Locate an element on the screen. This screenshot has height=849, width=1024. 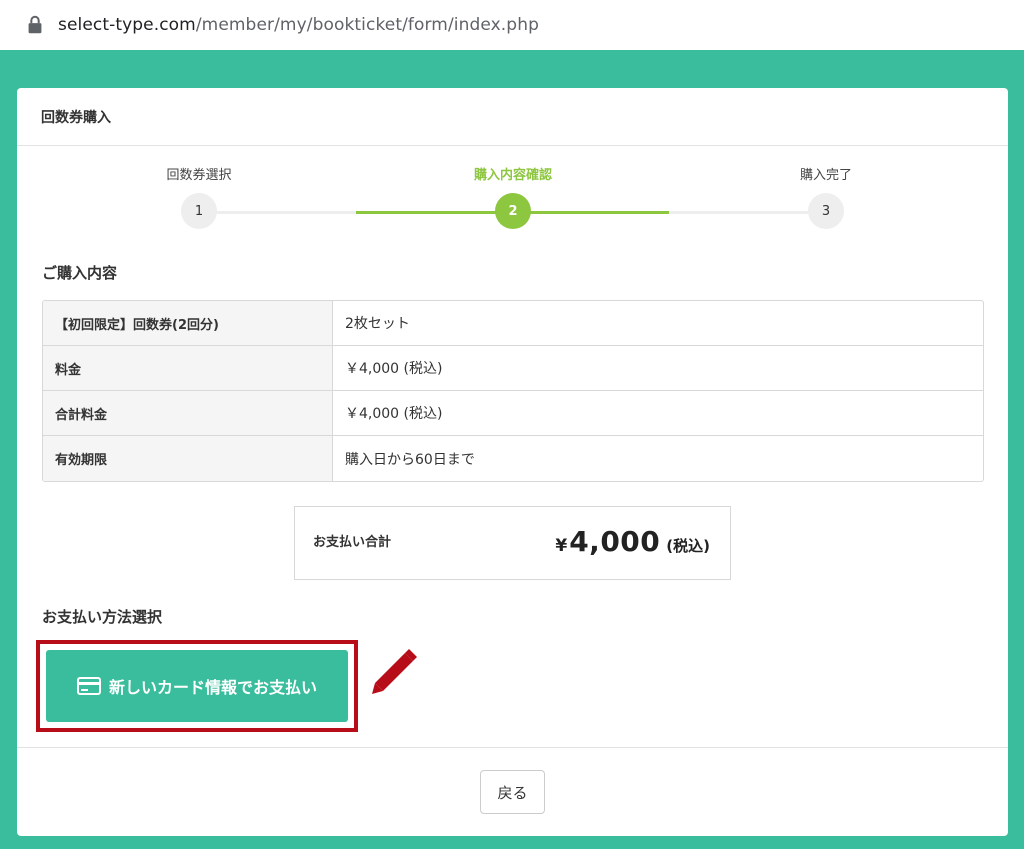
currency-symbol: ¥ is located at coordinates (561, 546).